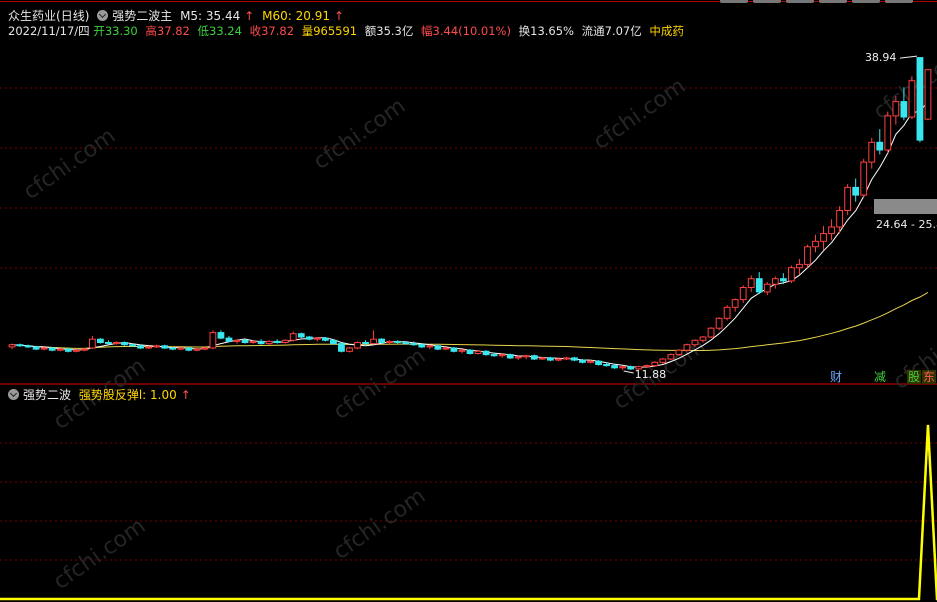  Describe the element at coordinates (836, 377) in the screenshot. I see `f10-tag-finance: 财` at that location.